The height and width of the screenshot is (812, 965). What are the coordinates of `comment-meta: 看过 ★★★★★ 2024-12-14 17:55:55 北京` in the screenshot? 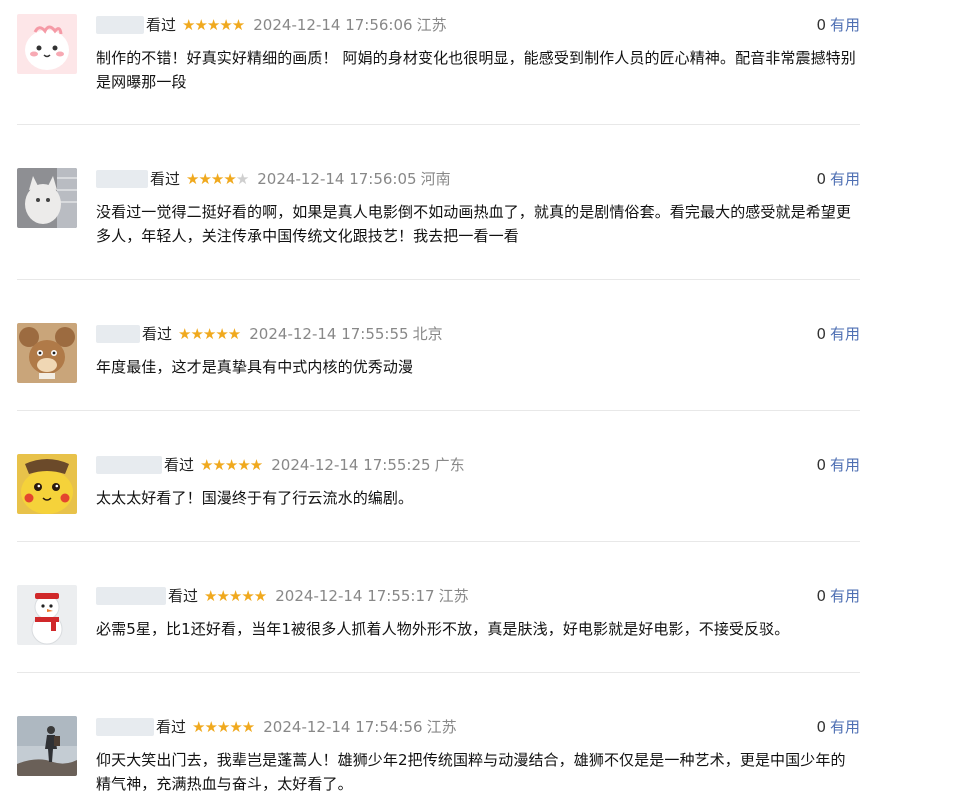 It's located at (269, 334).